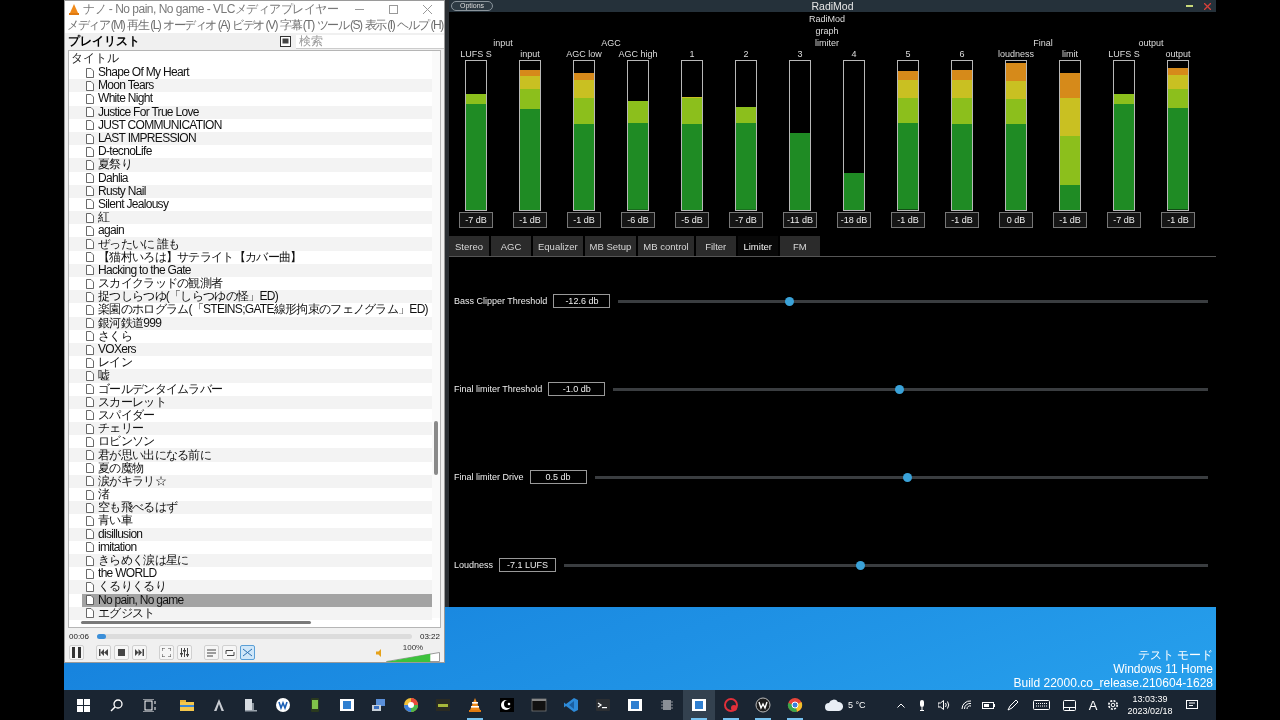 The width and height of the screenshot is (1280, 720). What do you see at coordinates (1070, 54) in the screenshot?
I see `meter-label: limit` at bounding box center [1070, 54].